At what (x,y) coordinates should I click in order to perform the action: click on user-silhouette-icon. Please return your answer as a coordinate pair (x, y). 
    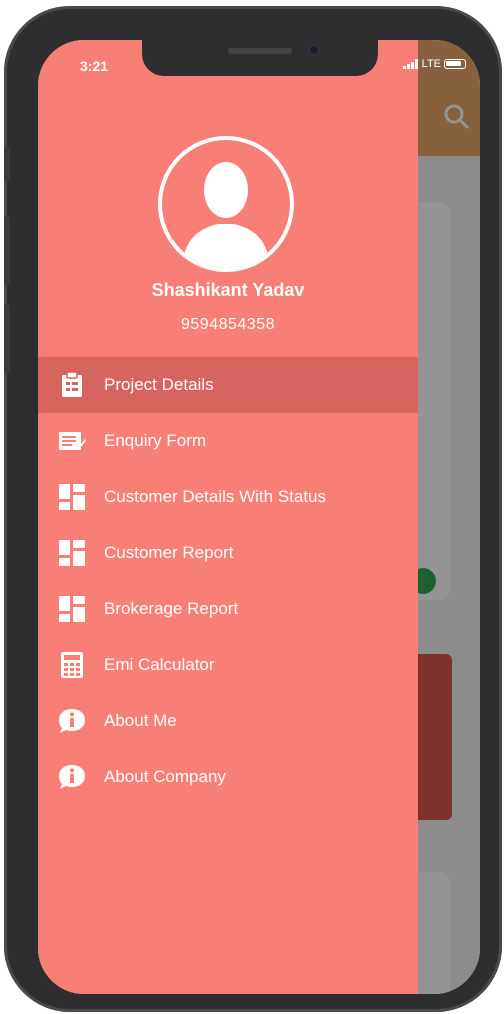
    Looking at the image, I should click on (226, 215).